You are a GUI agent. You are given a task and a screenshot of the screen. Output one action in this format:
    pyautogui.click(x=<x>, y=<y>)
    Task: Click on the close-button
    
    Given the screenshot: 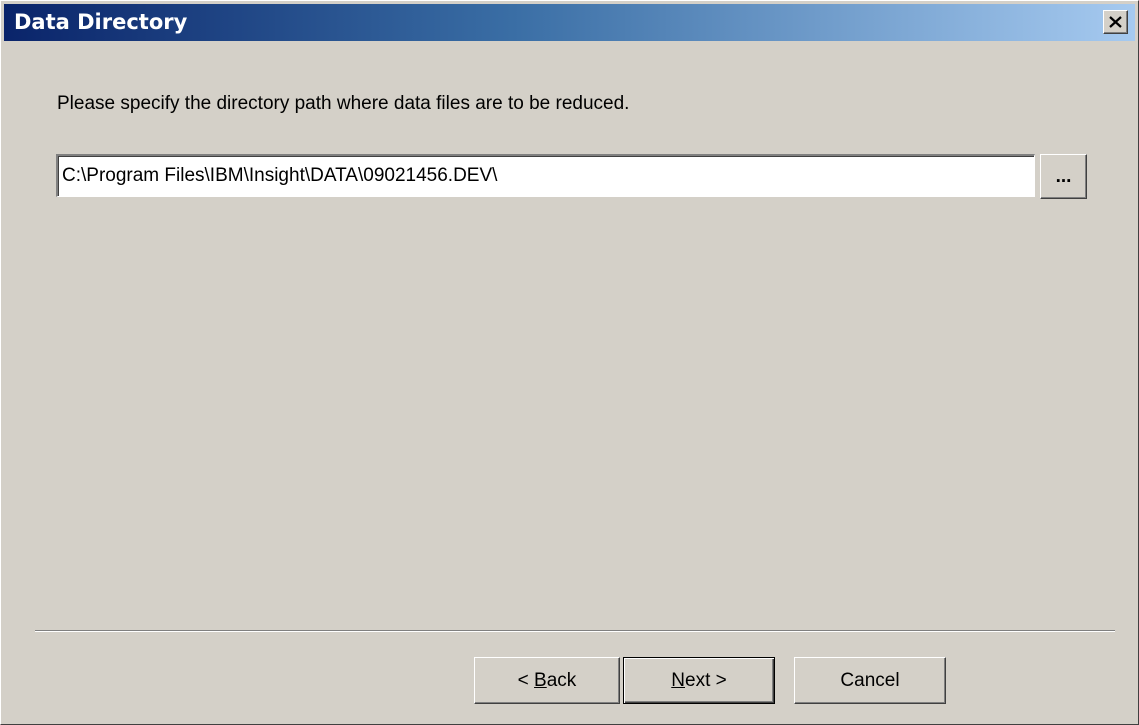 What is the action you would take?
    pyautogui.click(x=1115, y=22)
    